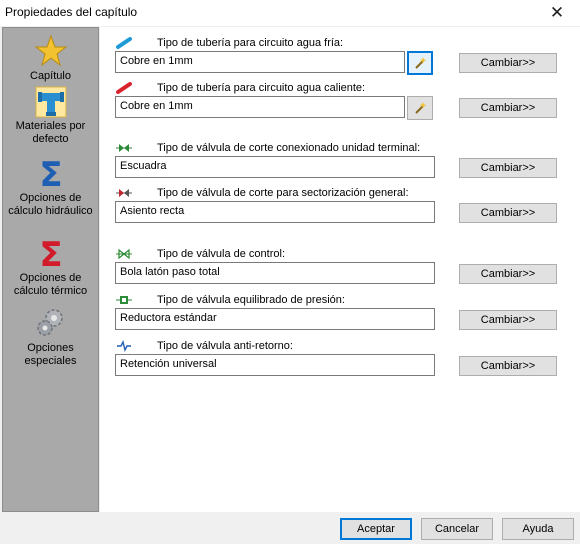 This screenshot has height=544, width=580. What do you see at coordinates (251, 300) in the screenshot?
I see `caption: Tipo de válvula equilibrado de presión:` at bounding box center [251, 300].